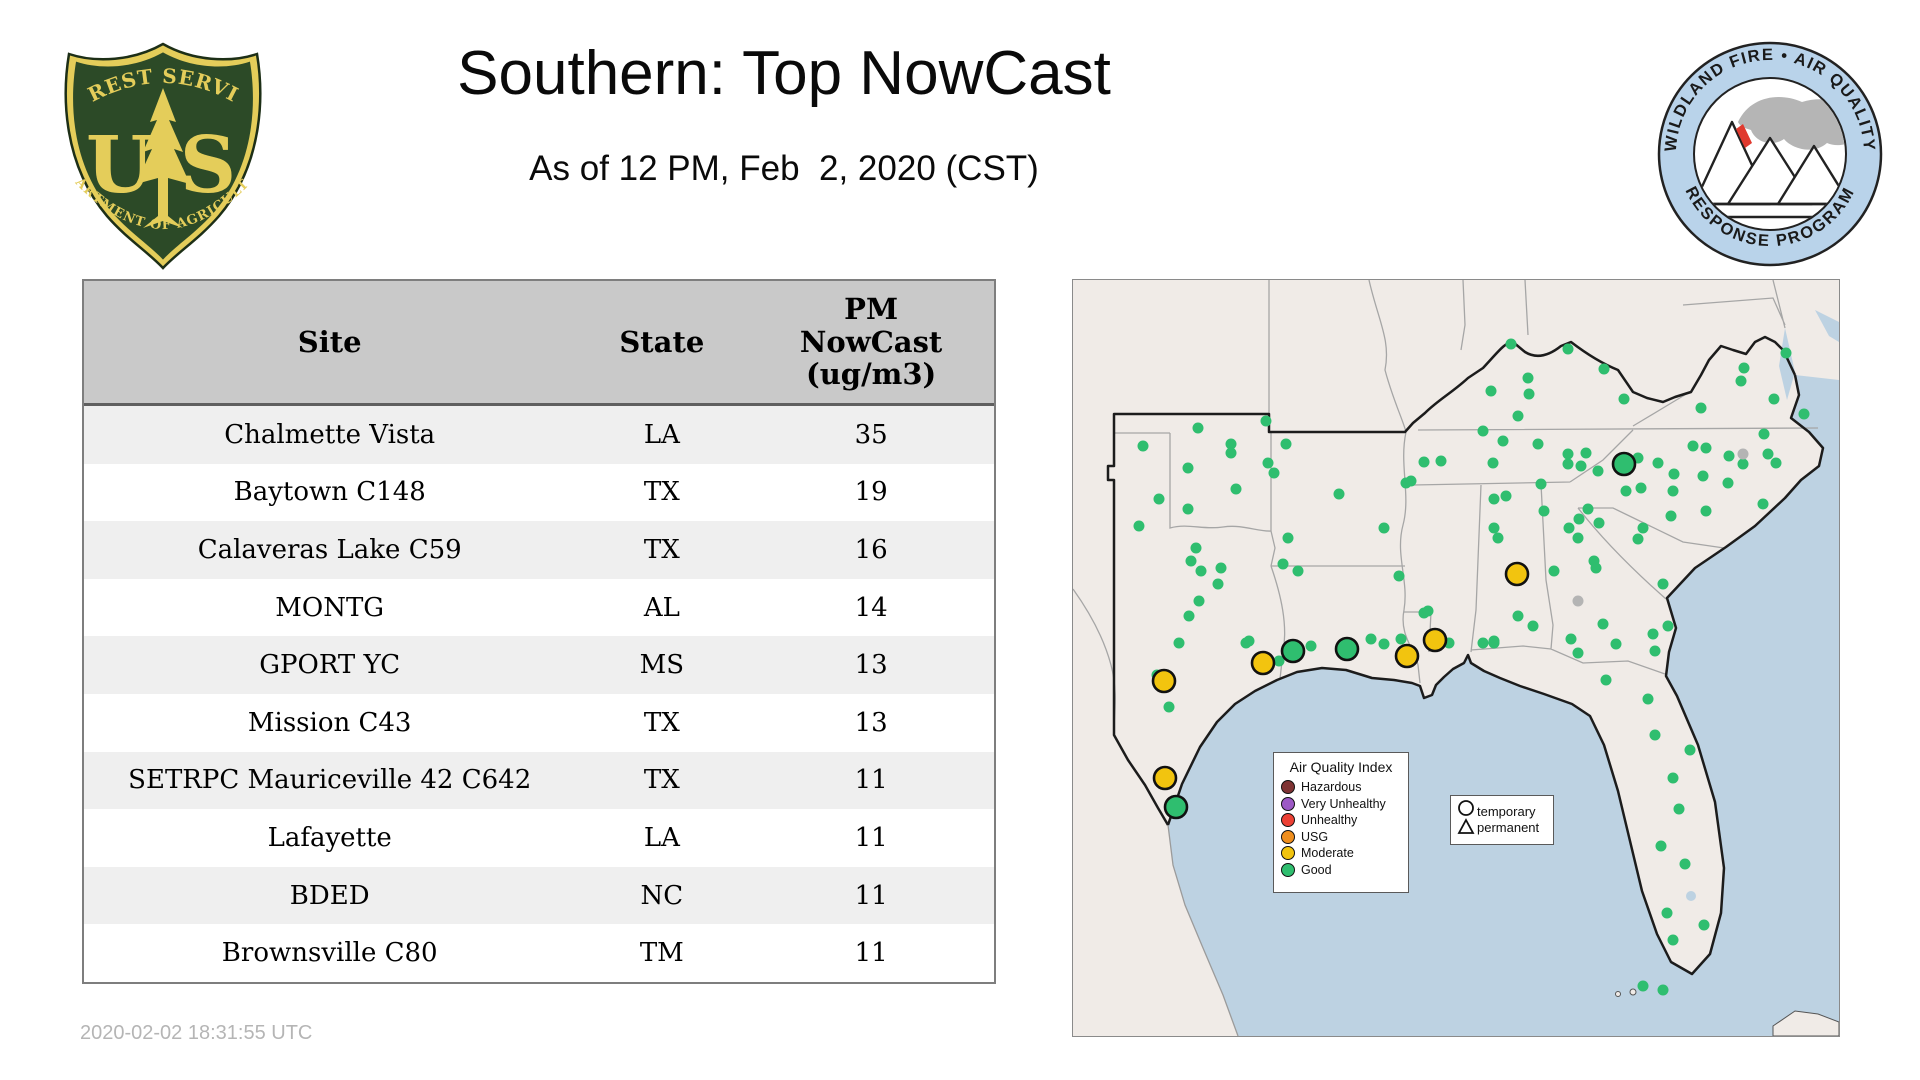 This screenshot has width=1920, height=1080. Describe the element at coordinates (329, 549) in the screenshot. I see `site-cell: Calaveras Lake C59` at that location.